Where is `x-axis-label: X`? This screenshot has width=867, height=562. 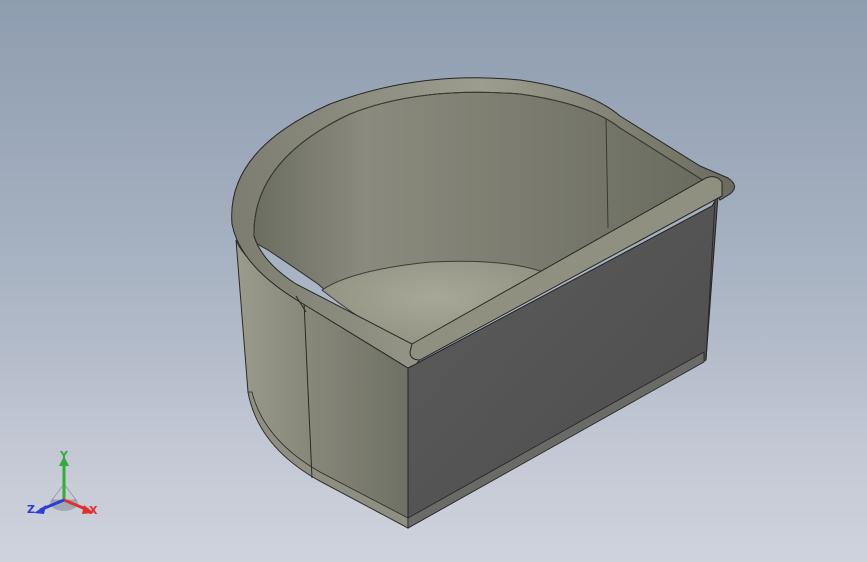
x-axis-label: X is located at coordinates (93, 510).